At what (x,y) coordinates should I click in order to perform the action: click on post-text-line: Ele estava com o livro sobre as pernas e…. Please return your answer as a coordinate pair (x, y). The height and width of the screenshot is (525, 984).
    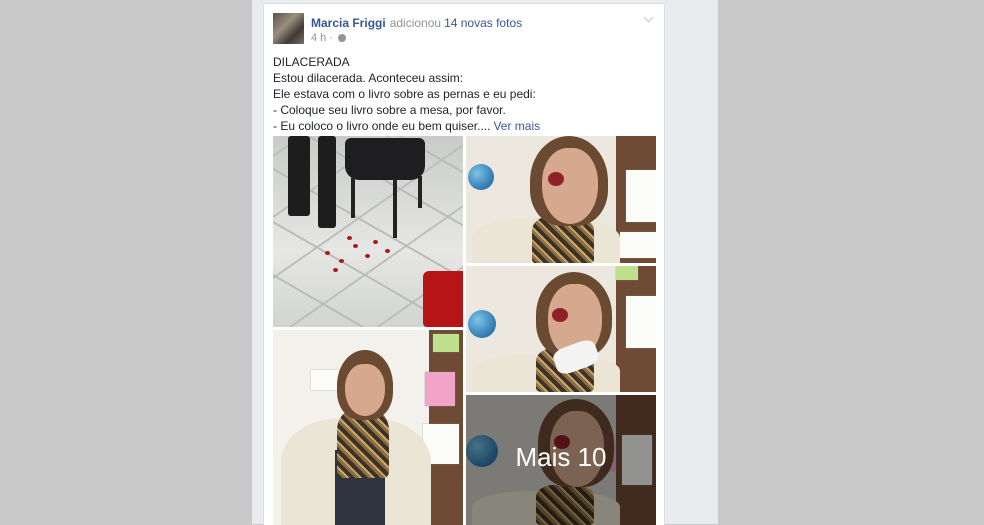
    Looking at the image, I should click on (404, 94).